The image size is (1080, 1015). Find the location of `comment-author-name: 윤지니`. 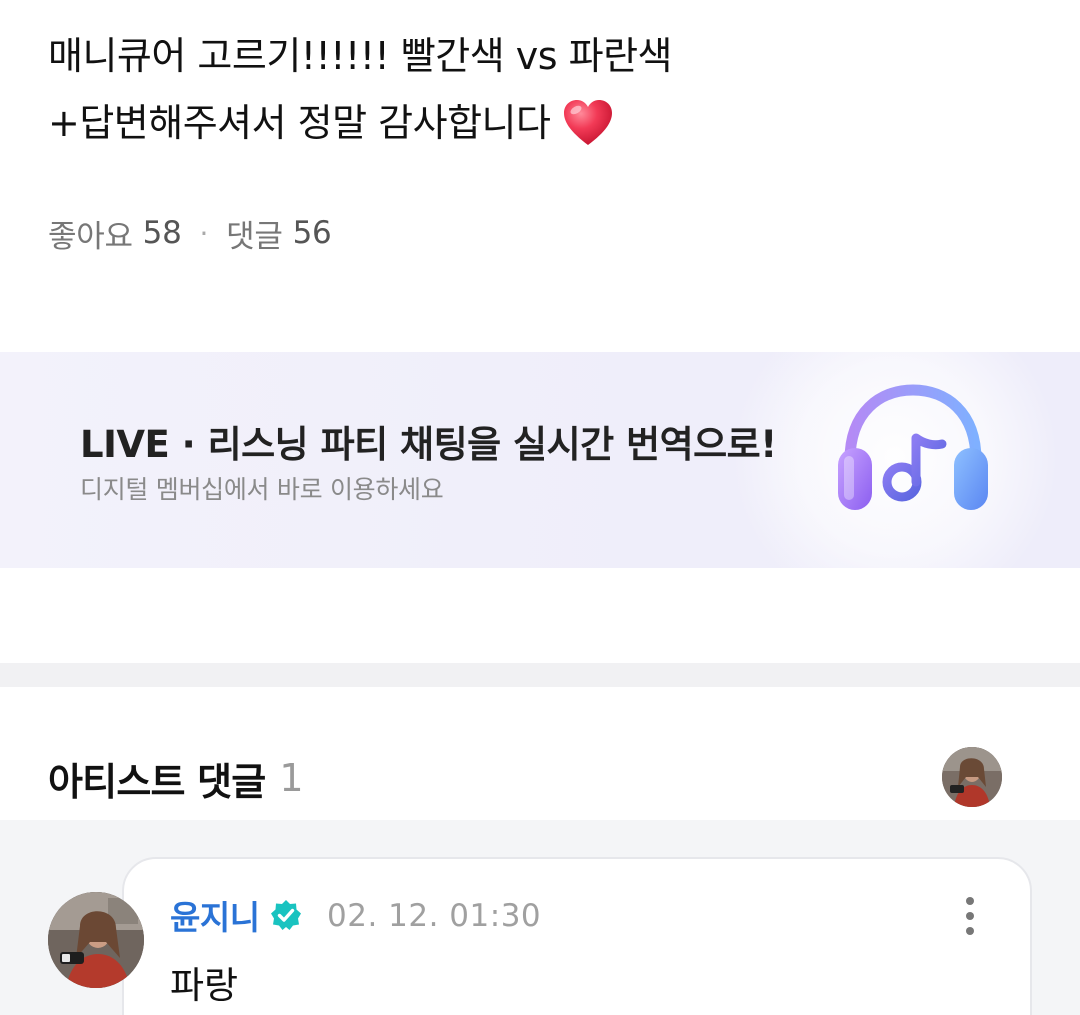

comment-author-name: 윤지니 is located at coordinates (215, 915).